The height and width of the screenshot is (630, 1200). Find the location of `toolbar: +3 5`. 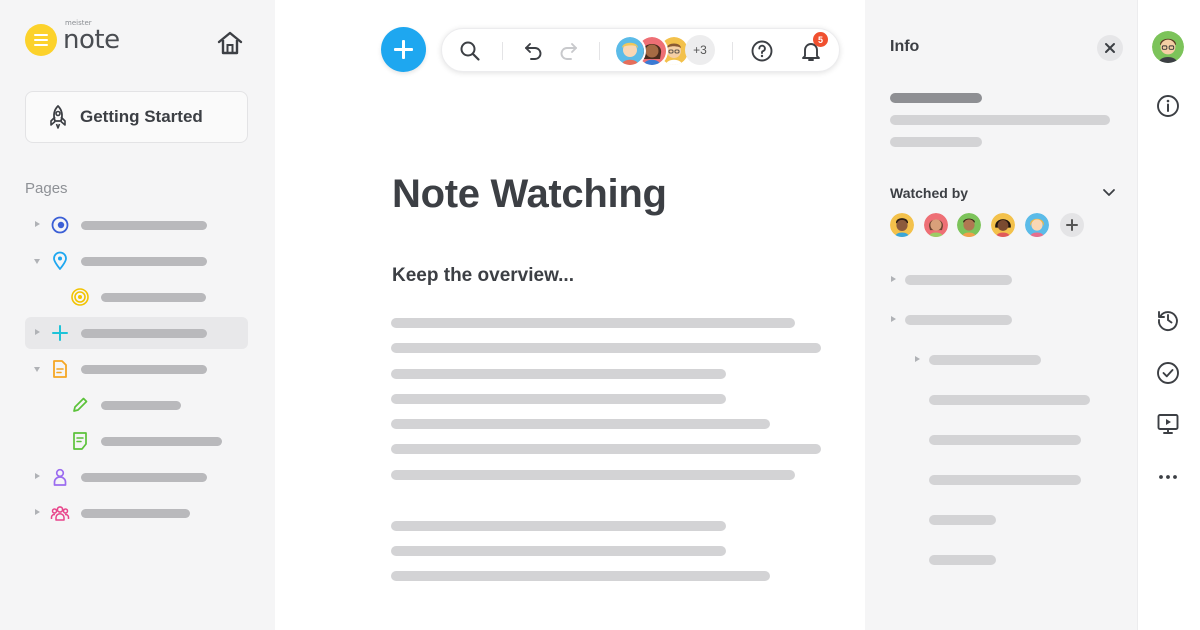

toolbar: +3 5 is located at coordinates (640, 50).